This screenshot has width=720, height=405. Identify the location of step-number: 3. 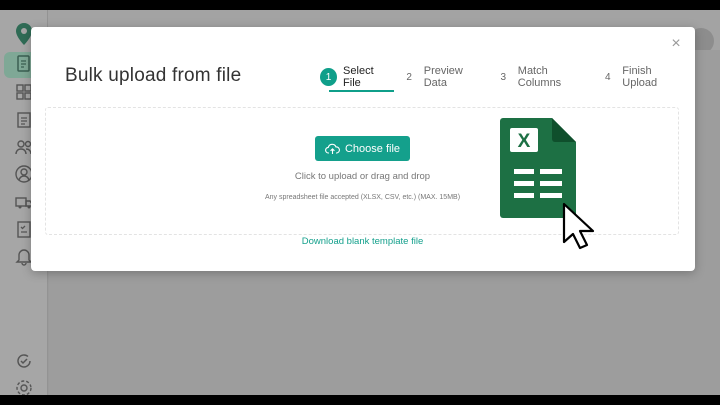
(503, 77).